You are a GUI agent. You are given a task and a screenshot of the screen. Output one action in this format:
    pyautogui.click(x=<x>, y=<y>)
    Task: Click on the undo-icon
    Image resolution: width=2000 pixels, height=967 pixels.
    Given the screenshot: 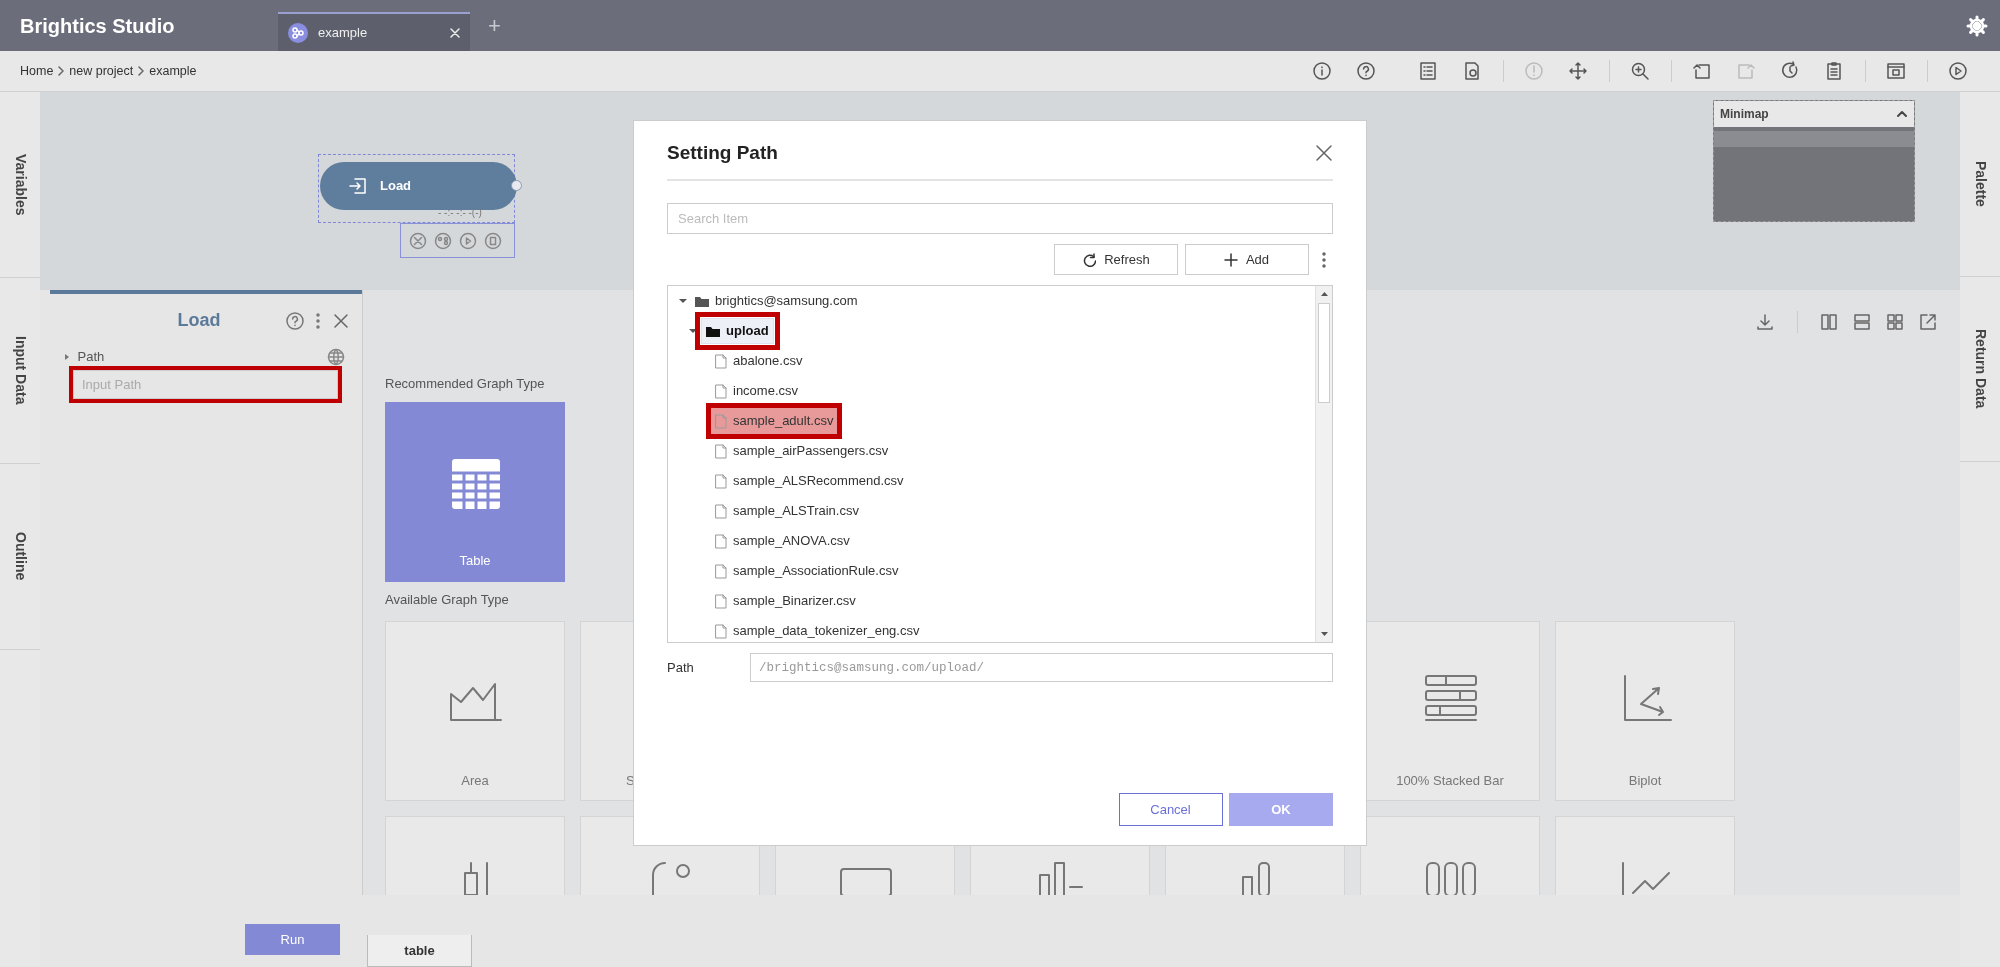 What is the action you would take?
    pyautogui.click(x=1702, y=71)
    